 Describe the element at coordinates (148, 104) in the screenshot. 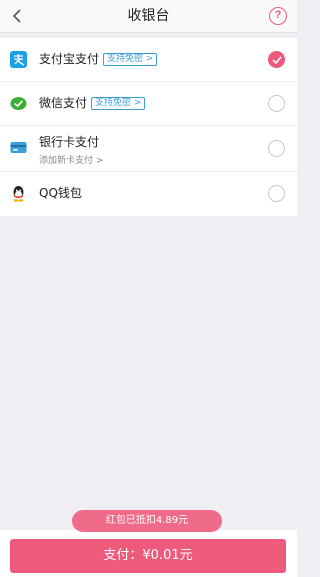

I see `payment-option-wechat: 微信支付 支持免密 >` at that location.